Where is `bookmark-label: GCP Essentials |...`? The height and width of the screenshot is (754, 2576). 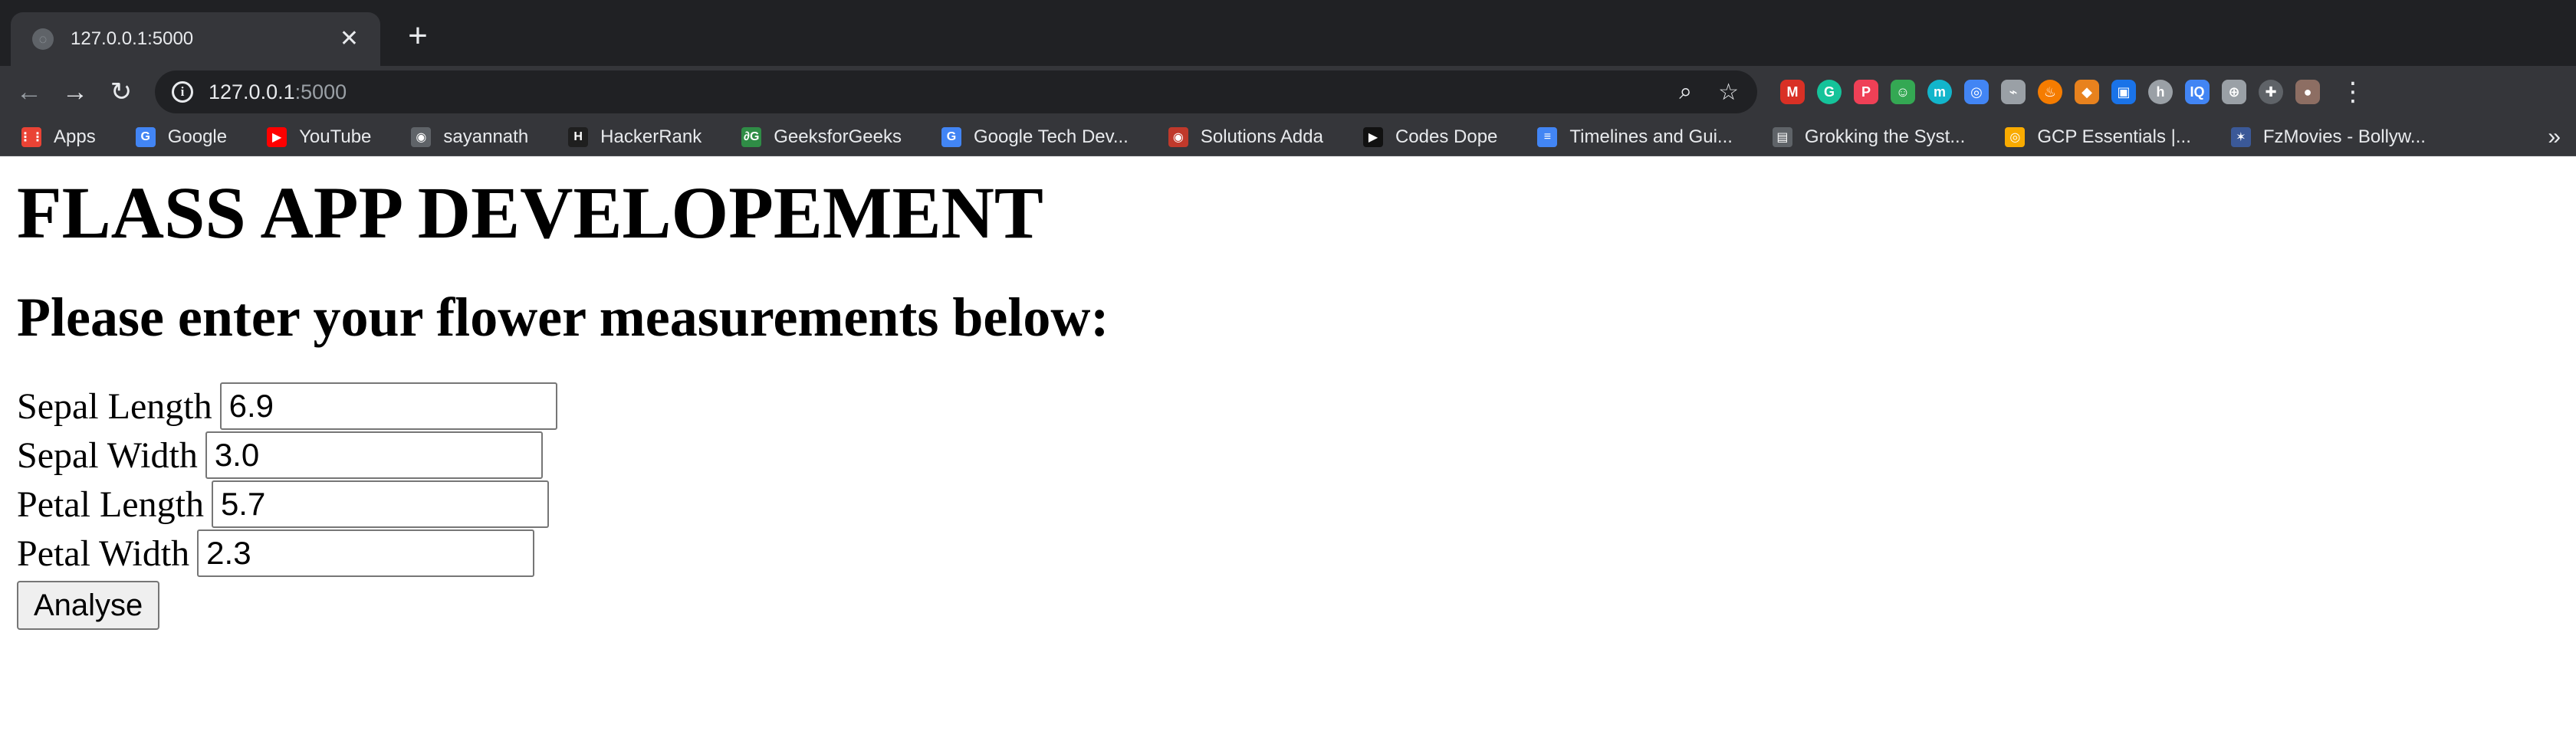
bookmark-label: GCP Essentials |... is located at coordinates (2114, 136).